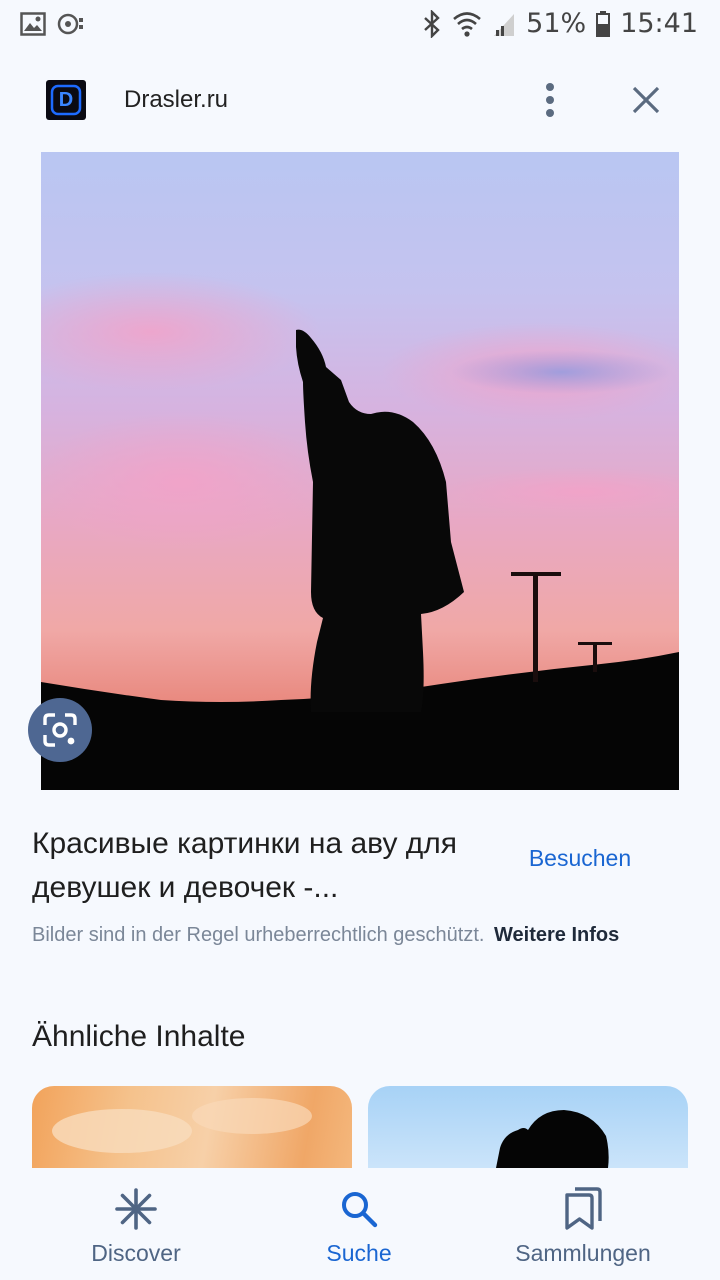 The height and width of the screenshot is (1280, 720). I want to click on nav-collections: Sammlungen, so click(583, 1231).